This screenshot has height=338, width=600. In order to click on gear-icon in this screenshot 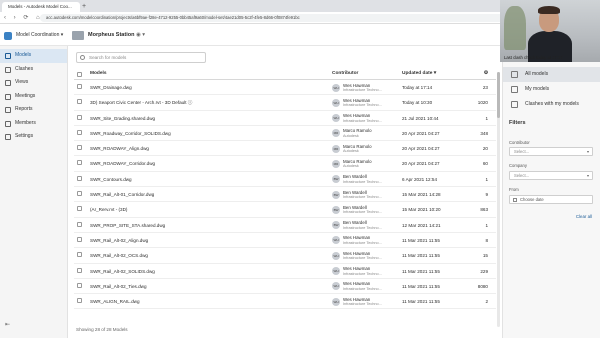, I will do `click(8, 137)`.